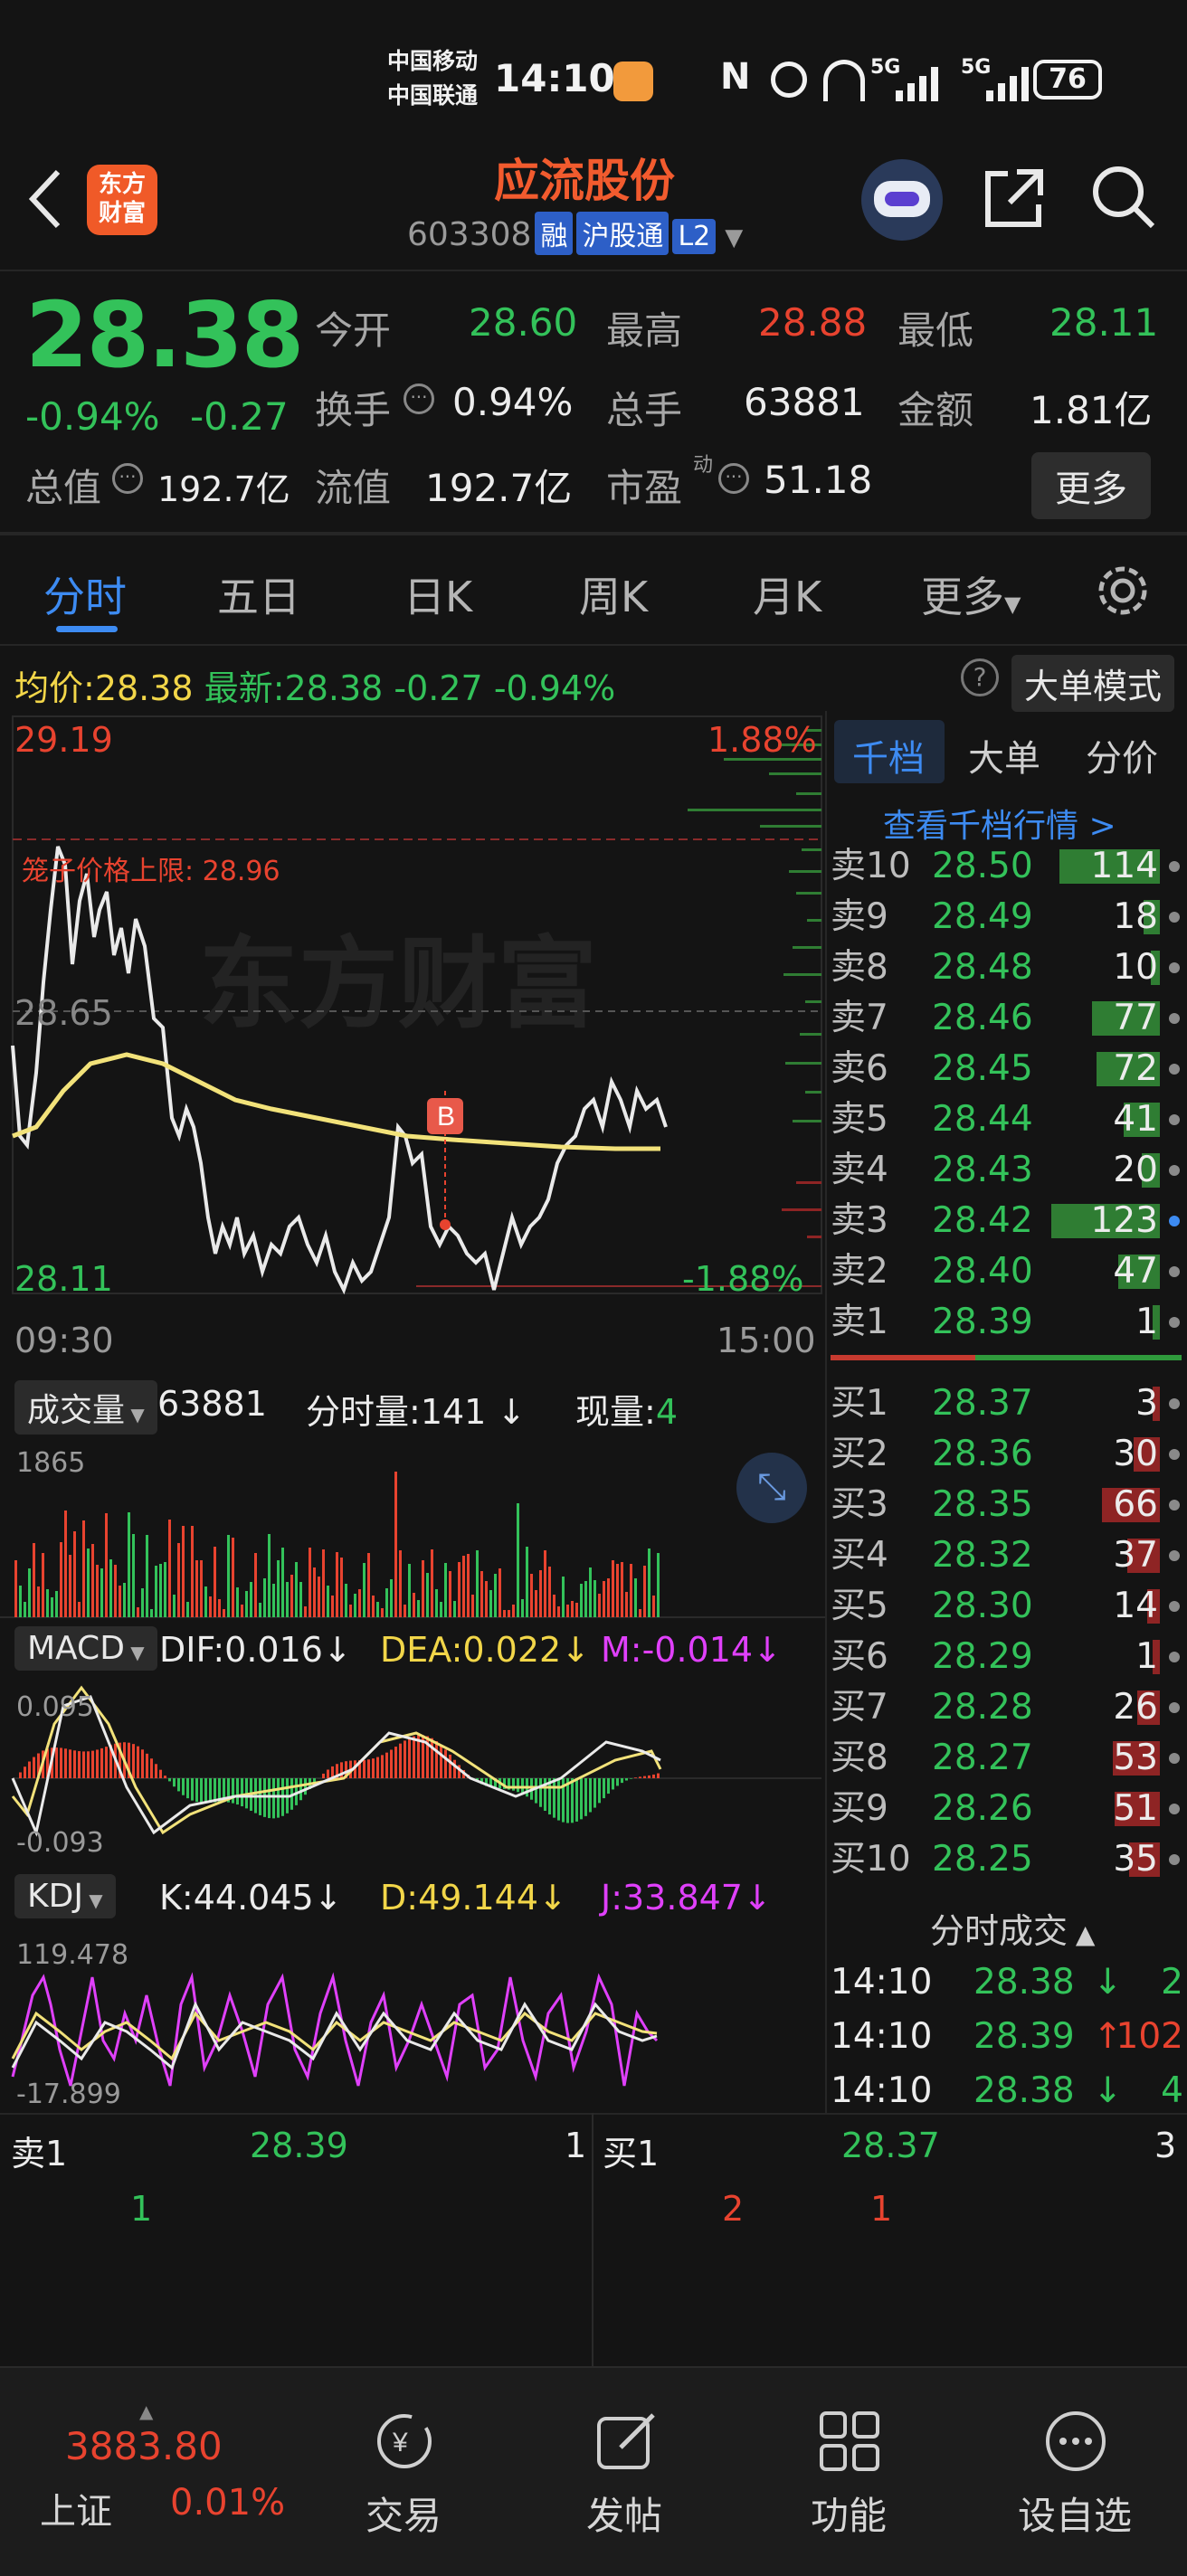 The height and width of the screenshot is (2576, 1187). Describe the element at coordinates (1165, 2146) in the screenshot. I see `strip-buy-qty: 3` at that location.